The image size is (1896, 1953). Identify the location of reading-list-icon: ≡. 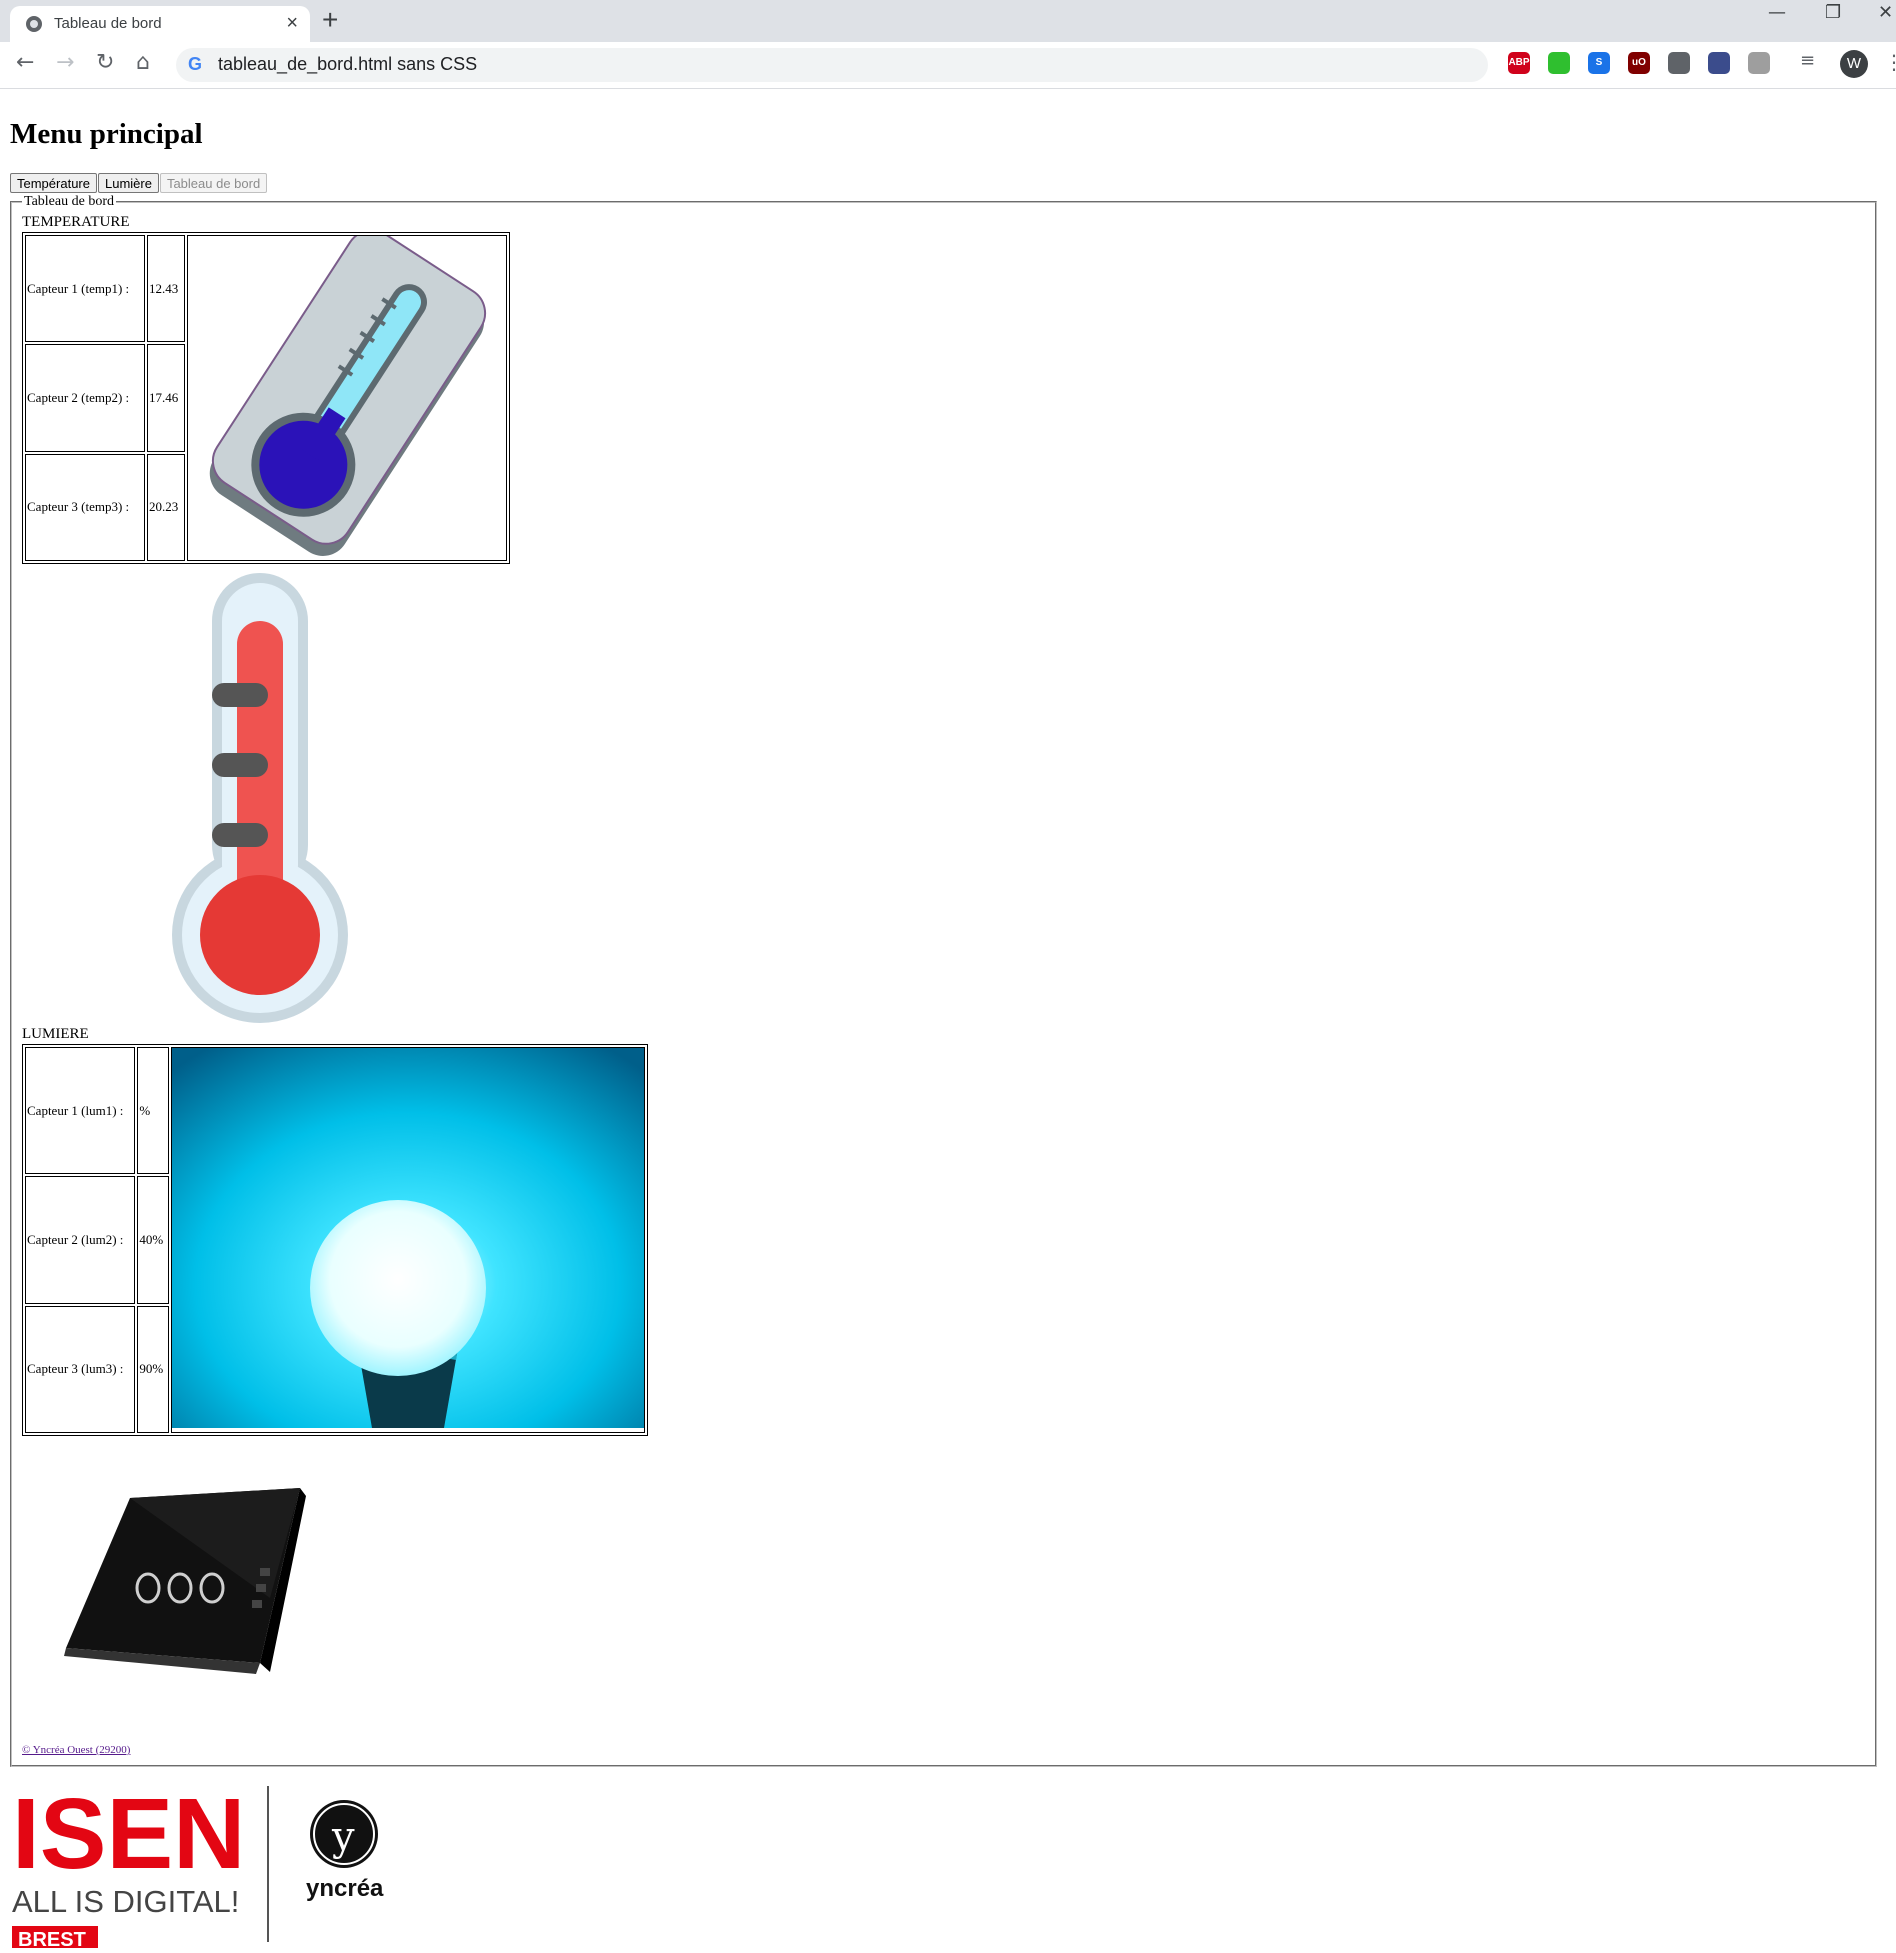
(1807, 60).